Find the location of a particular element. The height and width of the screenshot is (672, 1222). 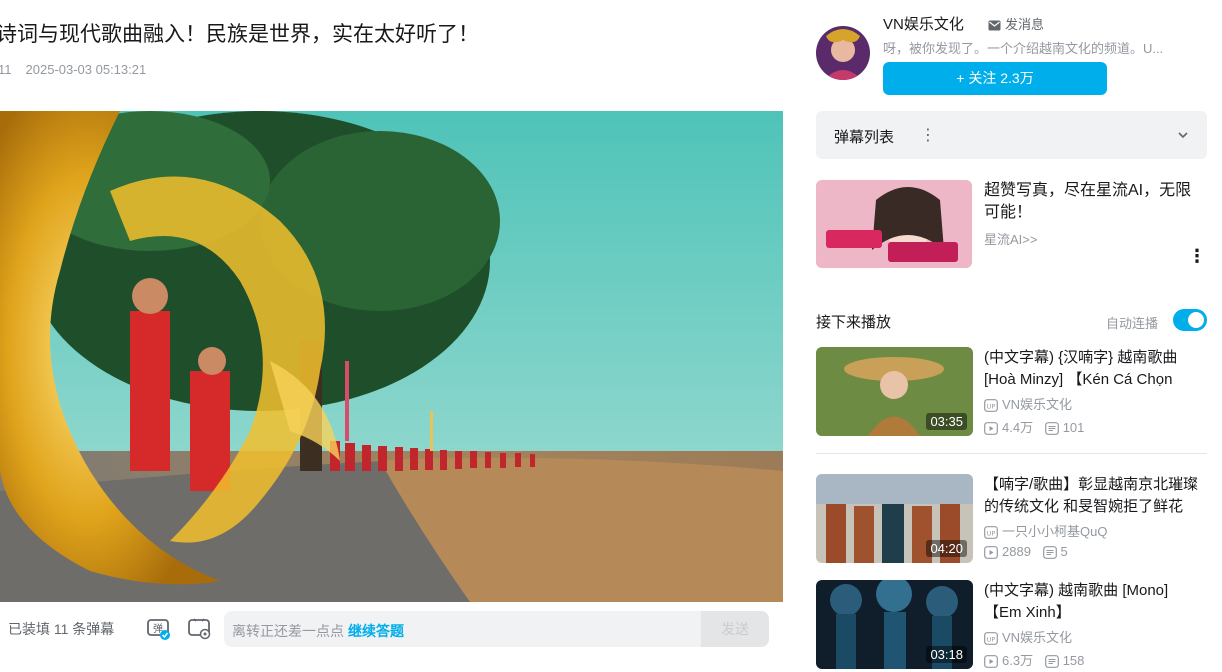

ad-thumbnail is located at coordinates (894, 224).